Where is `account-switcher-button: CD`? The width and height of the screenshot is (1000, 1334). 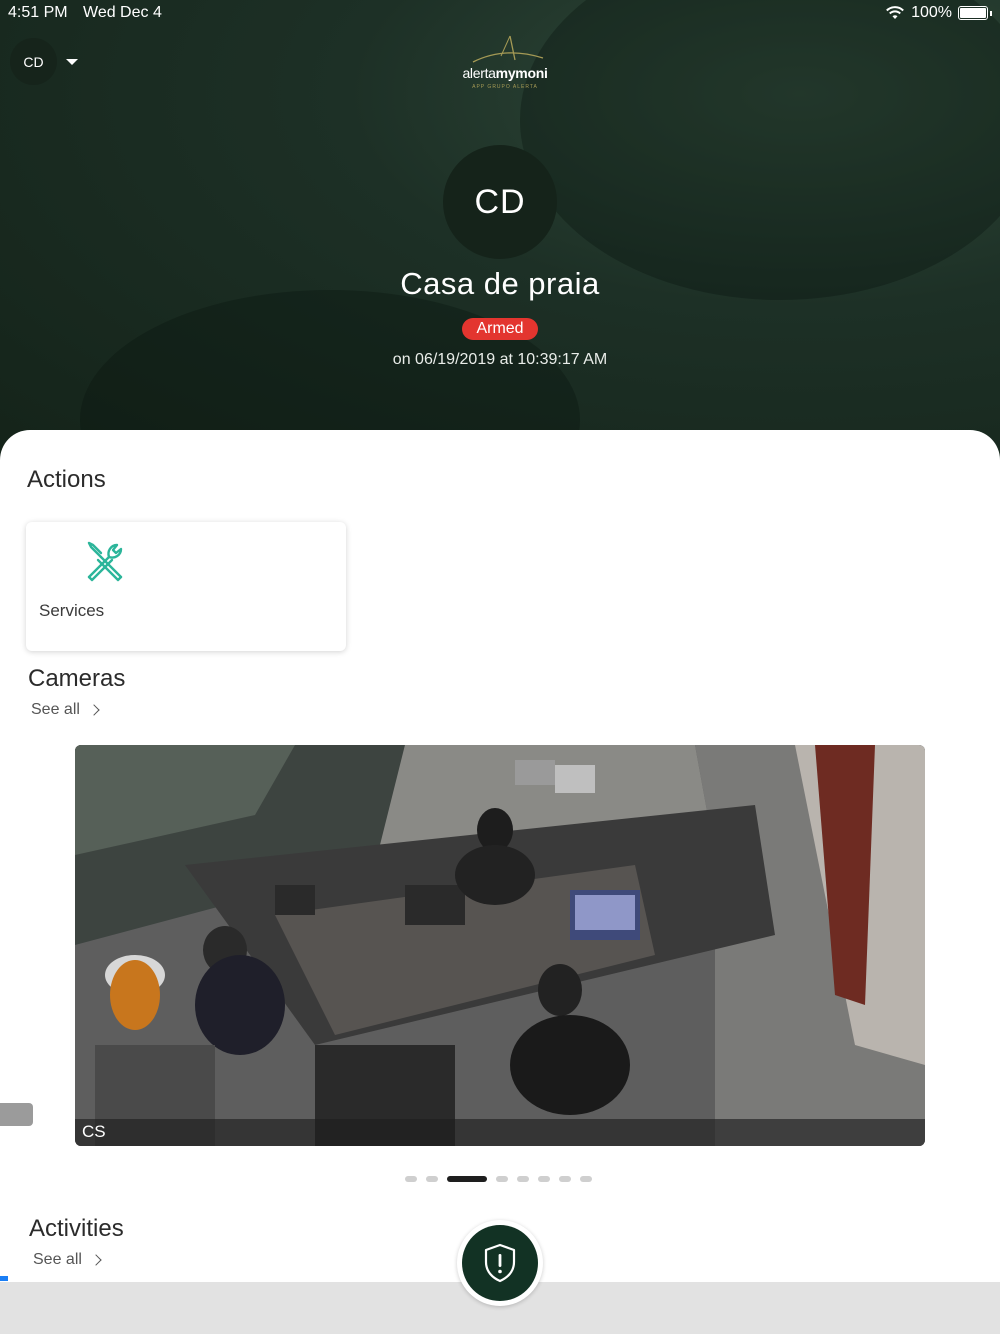 account-switcher-button: CD is located at coordinates (33, 61).